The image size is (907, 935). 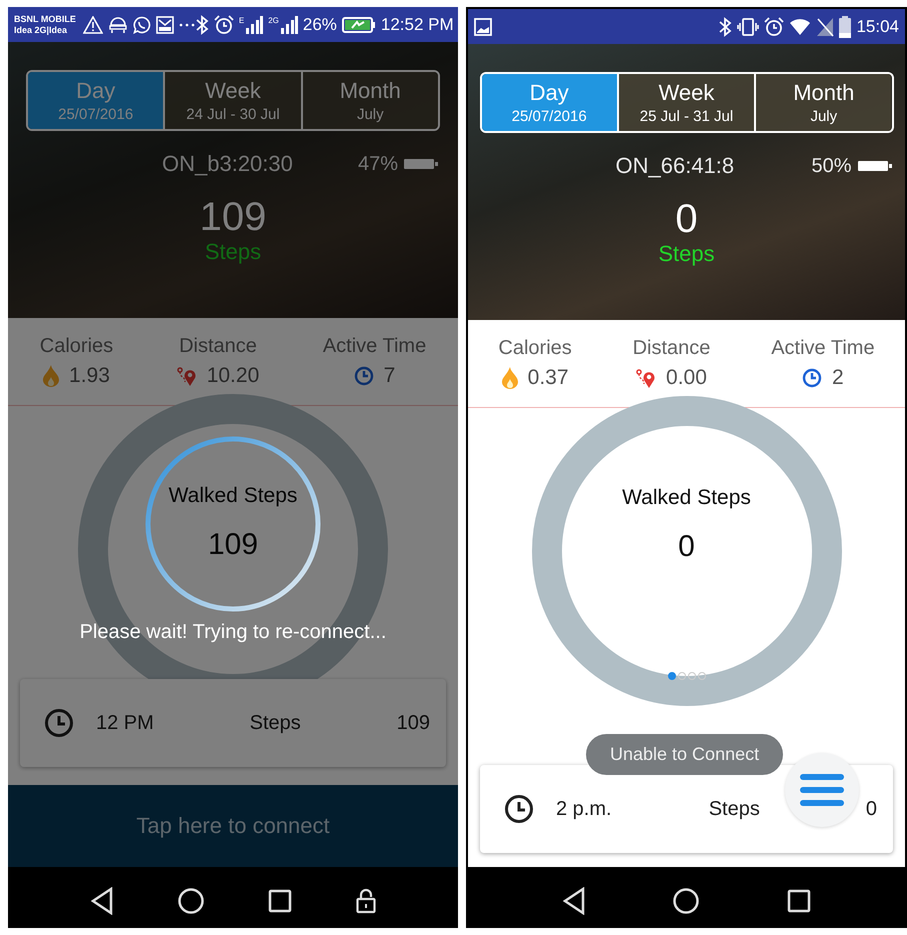 I want to click on clock-time: 15:04, so click(x=877, y=26).